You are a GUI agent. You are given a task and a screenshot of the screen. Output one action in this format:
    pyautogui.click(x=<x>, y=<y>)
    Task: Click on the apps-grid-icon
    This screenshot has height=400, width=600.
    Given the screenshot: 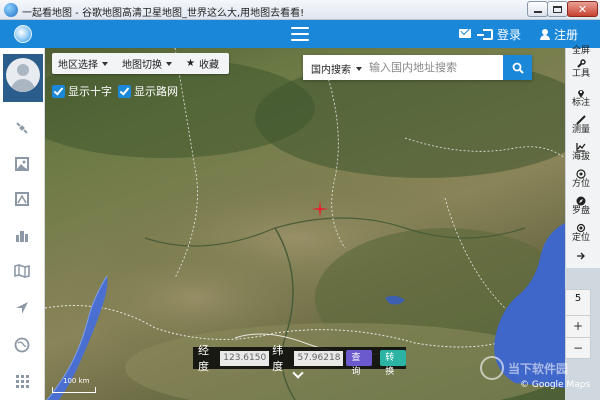 What is the action you would take?
    pyautogui.click(x=22, y=381)
    